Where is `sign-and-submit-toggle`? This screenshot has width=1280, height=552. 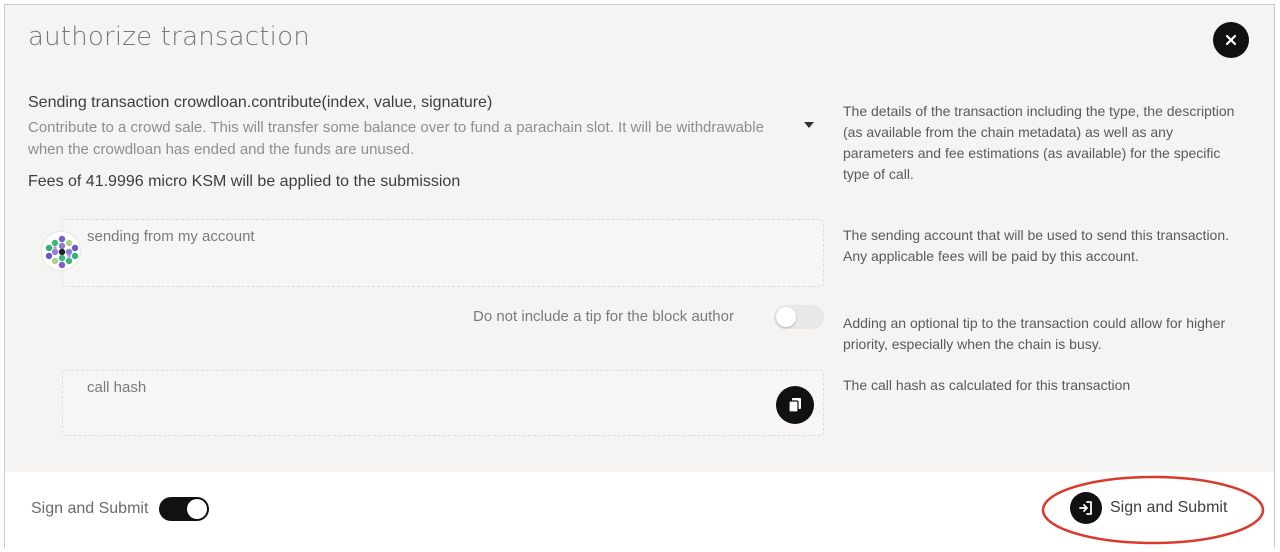
sign-and-submit-toggle is located at coordinates (184, 509).